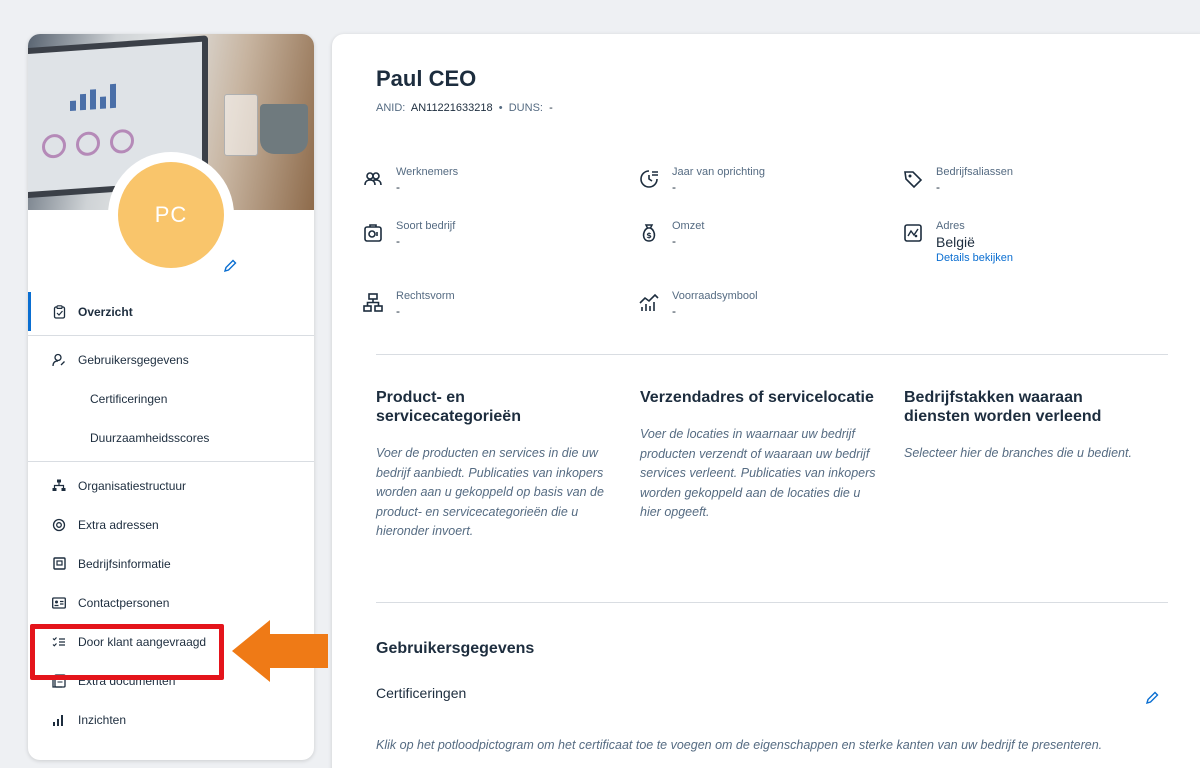 Image resolution: width=1200 pixels, height=768 pixels. What do you see at coordinates (913, 180) in the screenshot?
I see `tag-icon` at bounding box center [913, 180].